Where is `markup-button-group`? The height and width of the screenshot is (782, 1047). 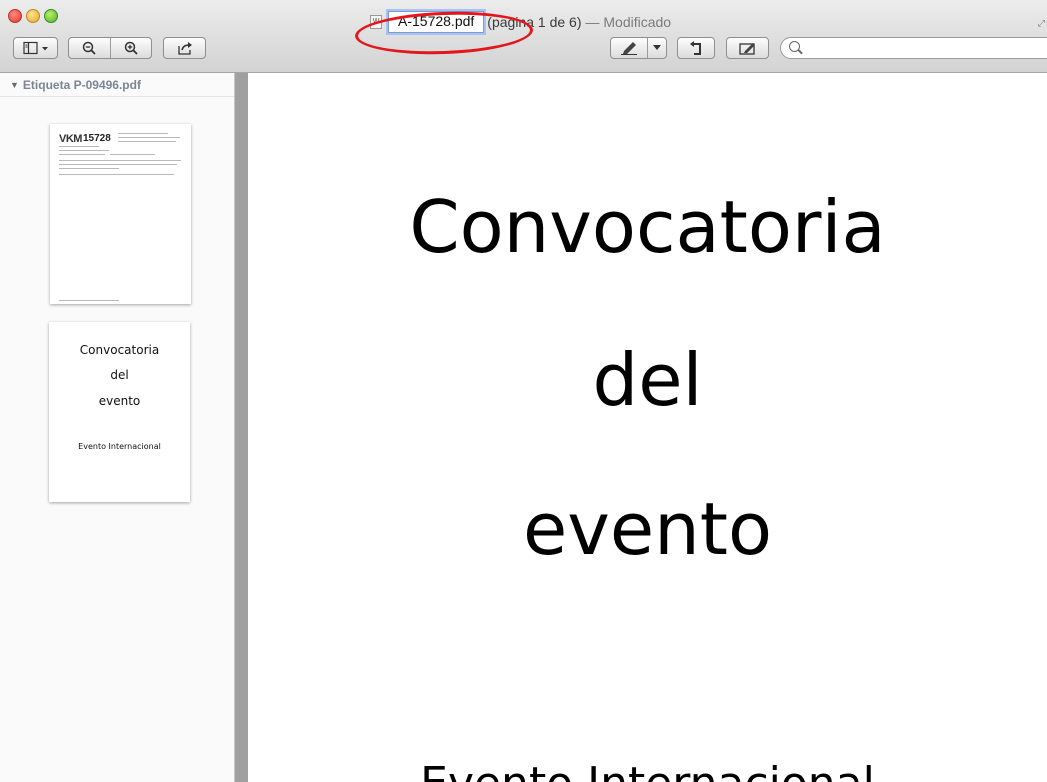 markup-button-group is located at coordinates (638, 48).